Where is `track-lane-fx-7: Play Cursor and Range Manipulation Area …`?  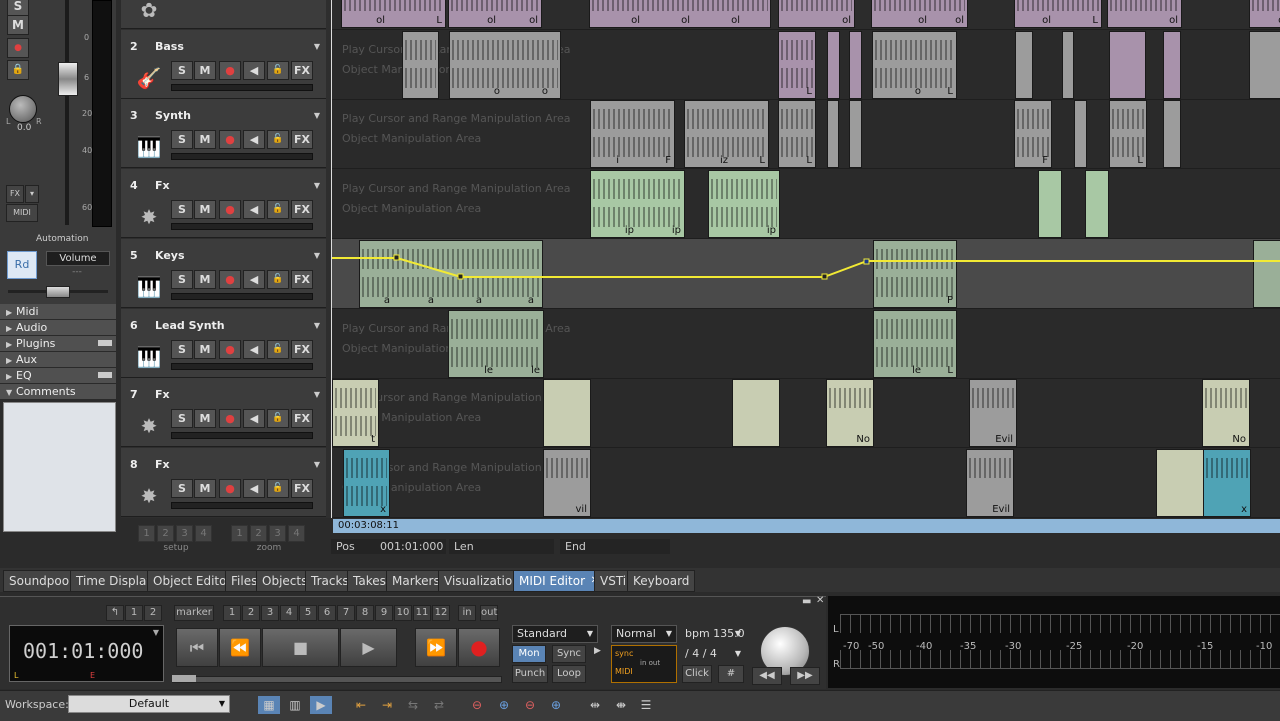
track-lane-fx-7: Play Cursor and Range Manipulation Area … is located at coordinates (805, 413).